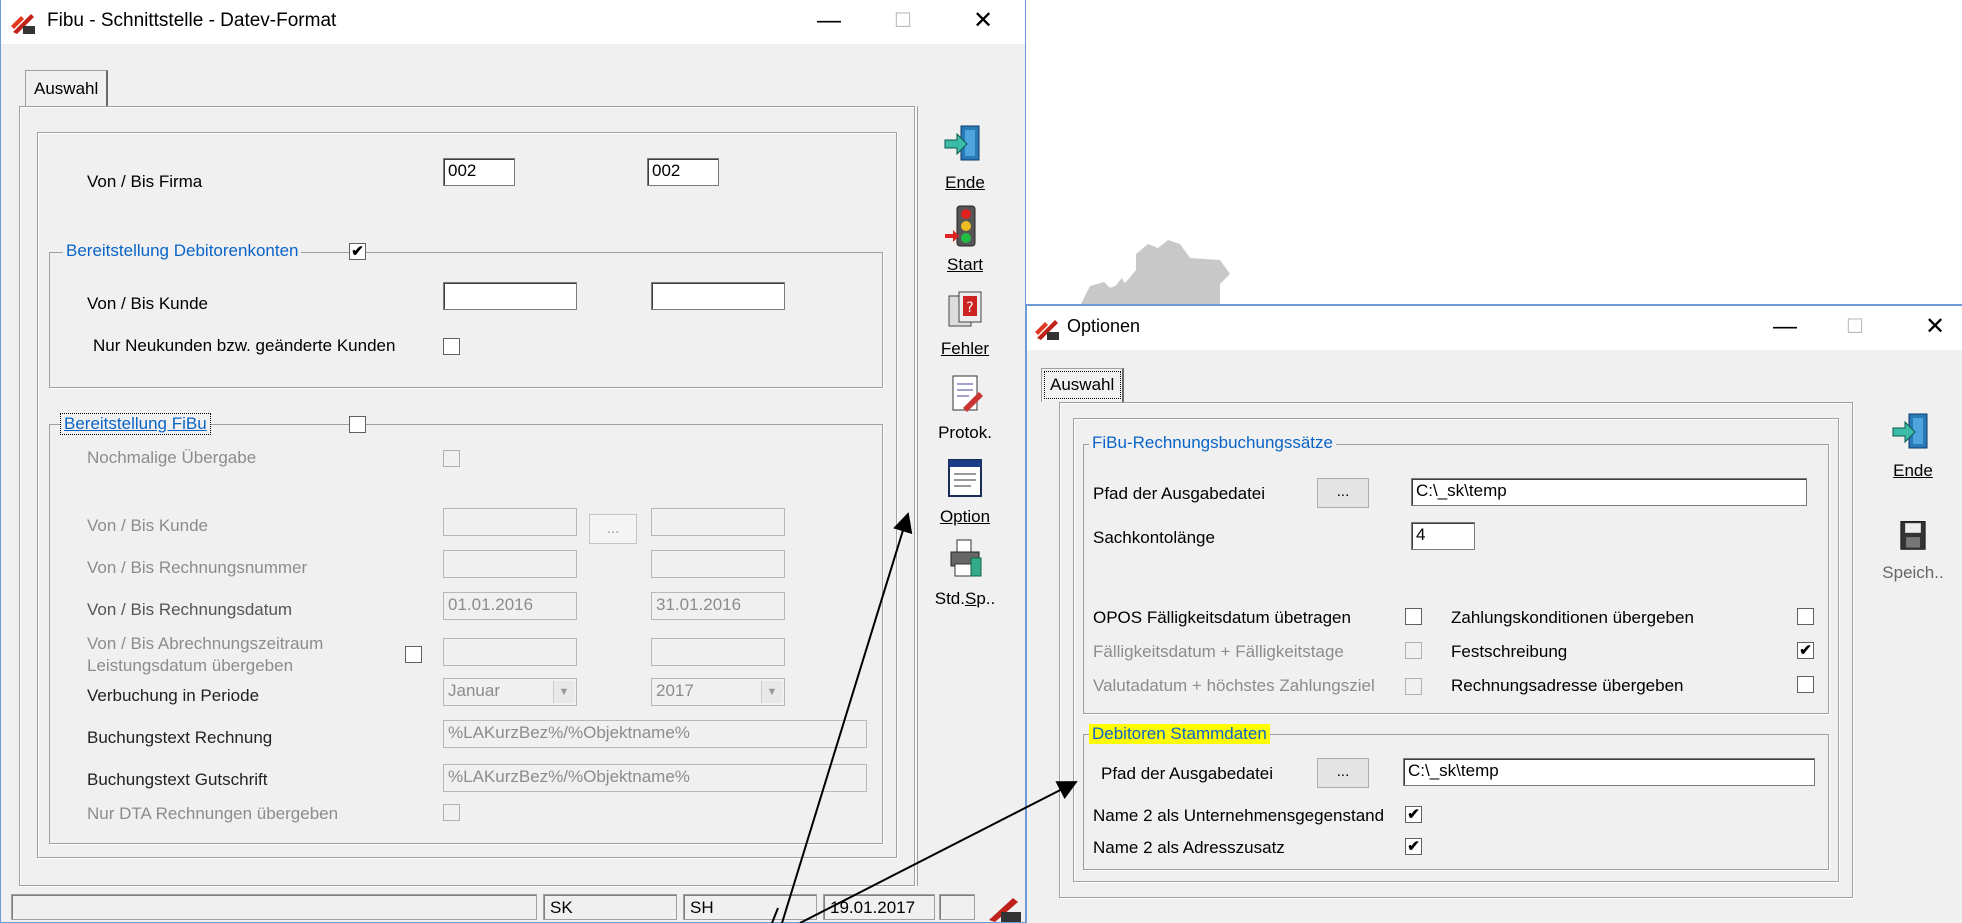 The height and width of the screenshot is (923, 1962). What do you see at coordinates (847, 717) in the screenshot?
I see `arrow-to-option` at bounding box center [847, 717].